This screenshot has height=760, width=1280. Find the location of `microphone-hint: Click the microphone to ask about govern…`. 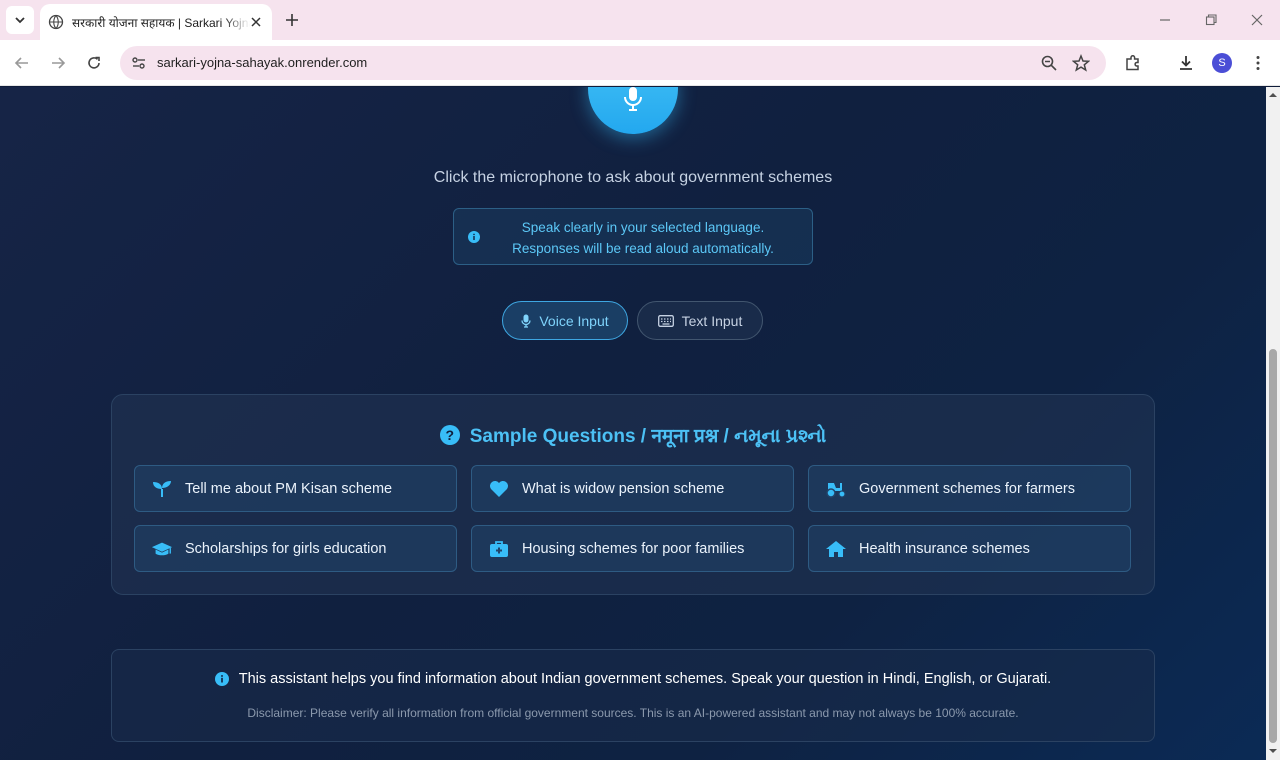

microphone-hint: Click the microphone to ask about govern… is located at coordinates (633, 177).